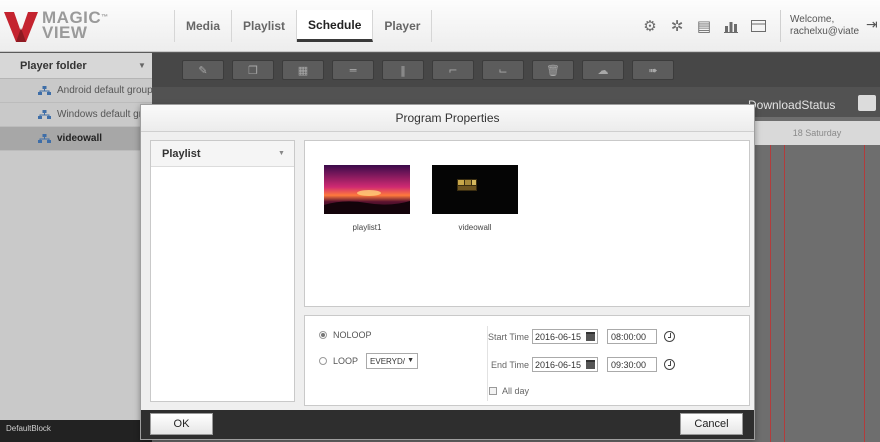 The image size is (880, 442). I want to click on loop-option: LOOP EVERYD/ ▼, so click(369, 361).